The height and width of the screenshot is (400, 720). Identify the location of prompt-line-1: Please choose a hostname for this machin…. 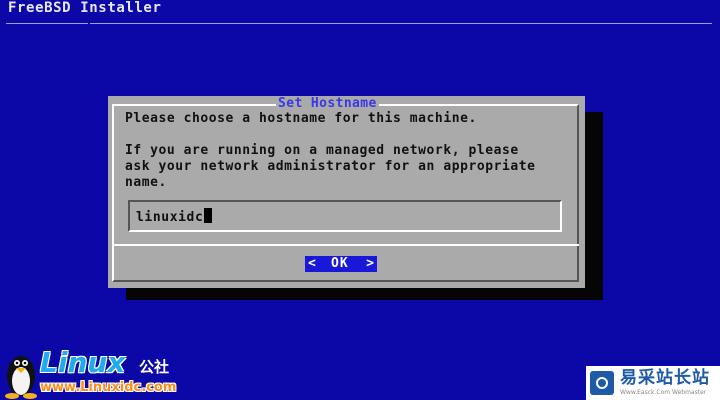
(301, 118).